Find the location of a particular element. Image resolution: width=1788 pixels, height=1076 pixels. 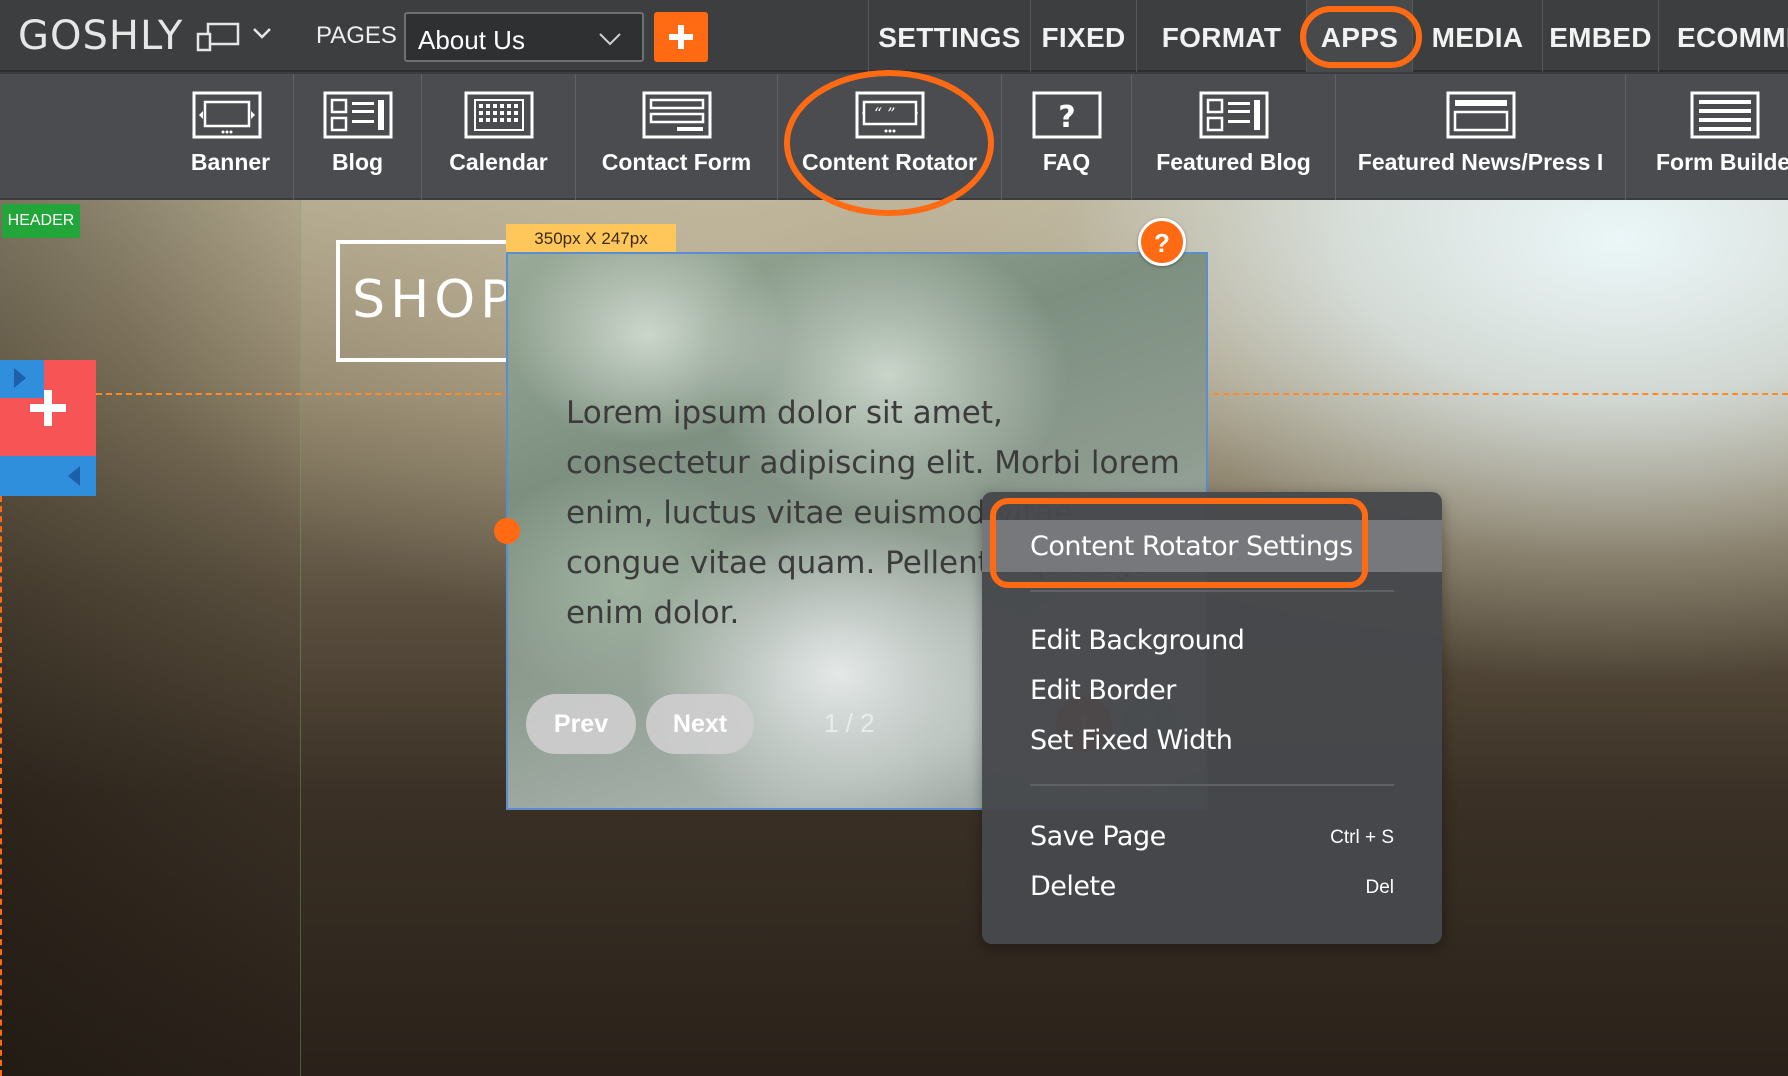

menu-item-label: Set Fixed Width is located at coordinates (1131, 740).